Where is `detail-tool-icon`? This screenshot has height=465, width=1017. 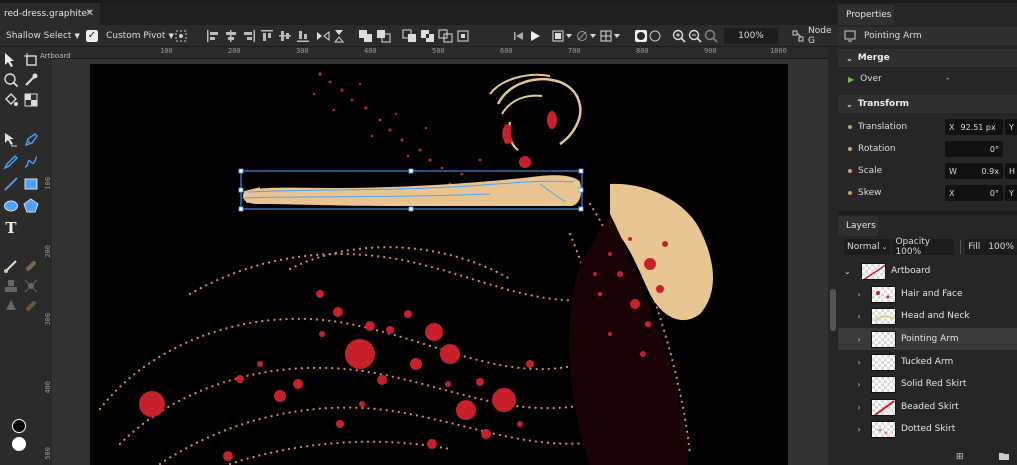
detail-tool-icon is located at coordinates (11, 306).